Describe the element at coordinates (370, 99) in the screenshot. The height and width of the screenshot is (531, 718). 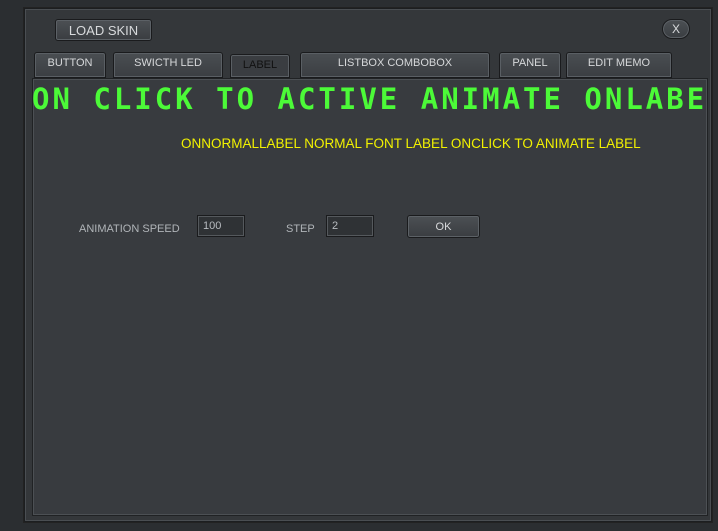
I see `animated-label: ON CLICK TO ACTIVE ANIMATE ONLABEL` at that location.